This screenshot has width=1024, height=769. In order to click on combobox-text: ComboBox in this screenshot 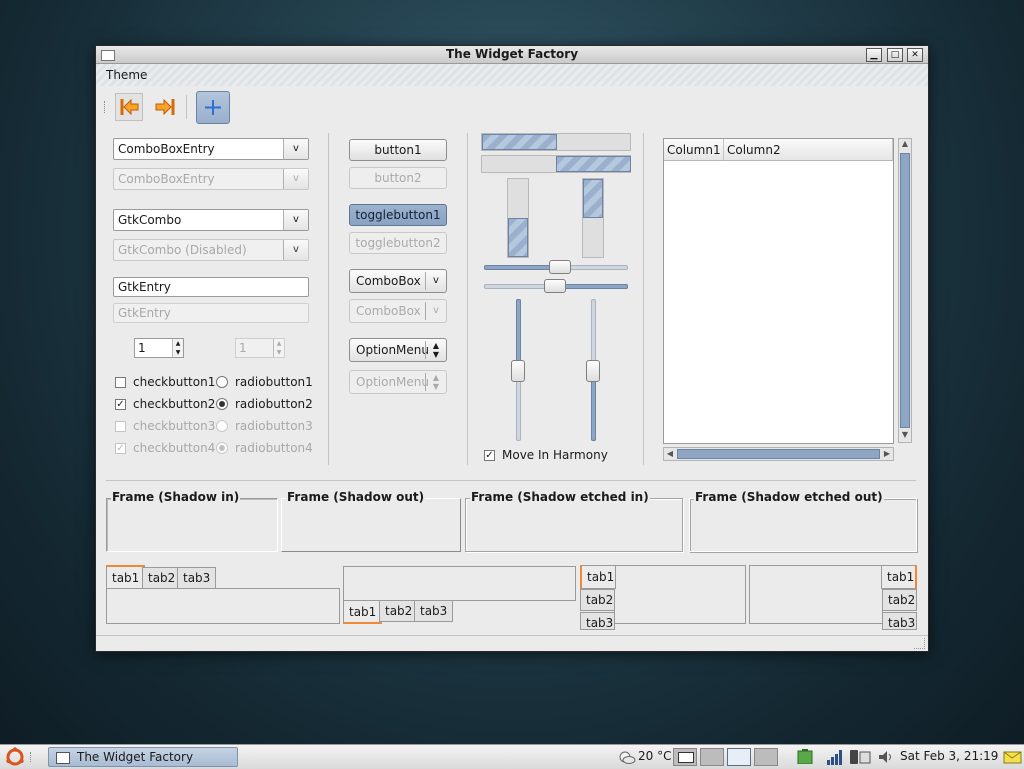, I will do `click(388, 281)`.